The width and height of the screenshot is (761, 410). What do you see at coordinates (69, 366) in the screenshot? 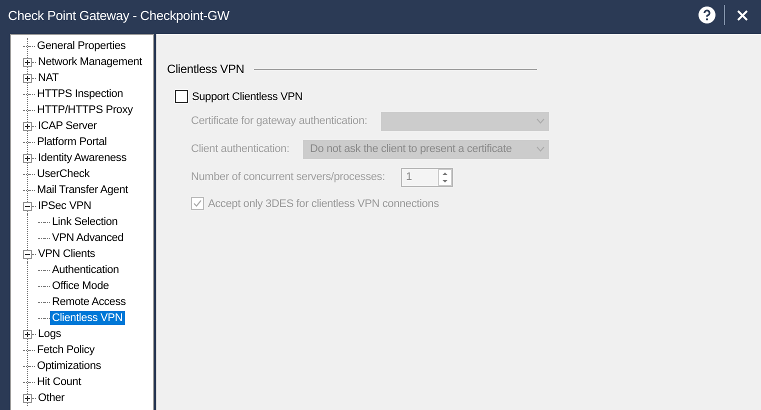
I see `tree-item: Optimizations` at bounding box center [69, 366].